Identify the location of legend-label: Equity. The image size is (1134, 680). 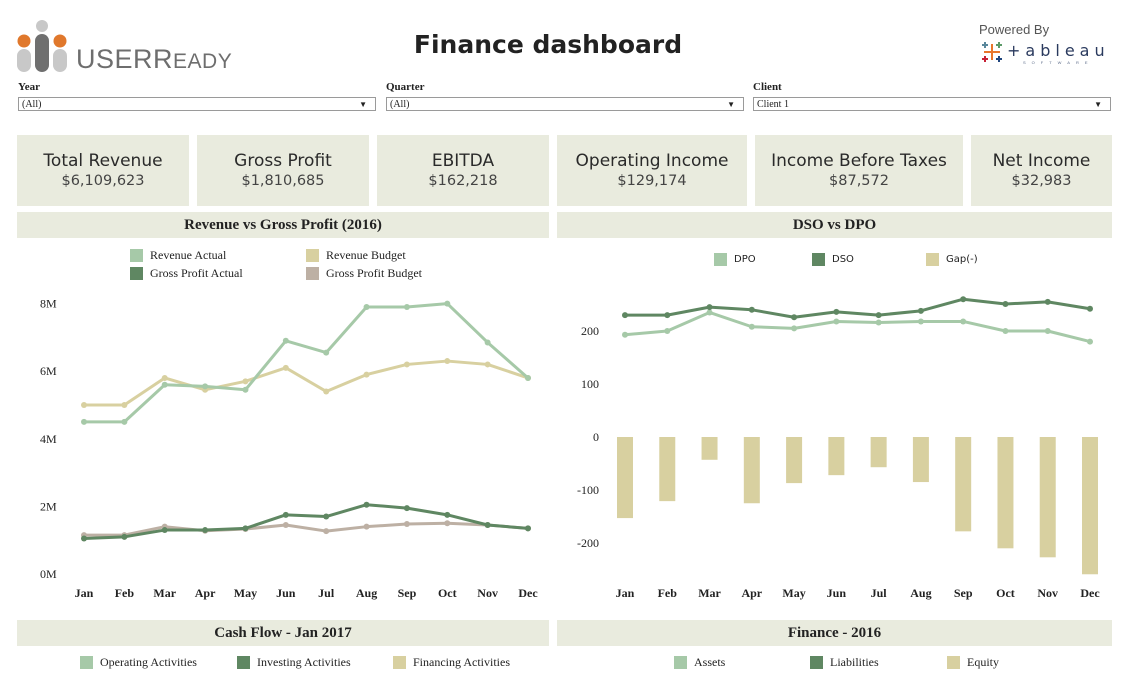
(983, 662).